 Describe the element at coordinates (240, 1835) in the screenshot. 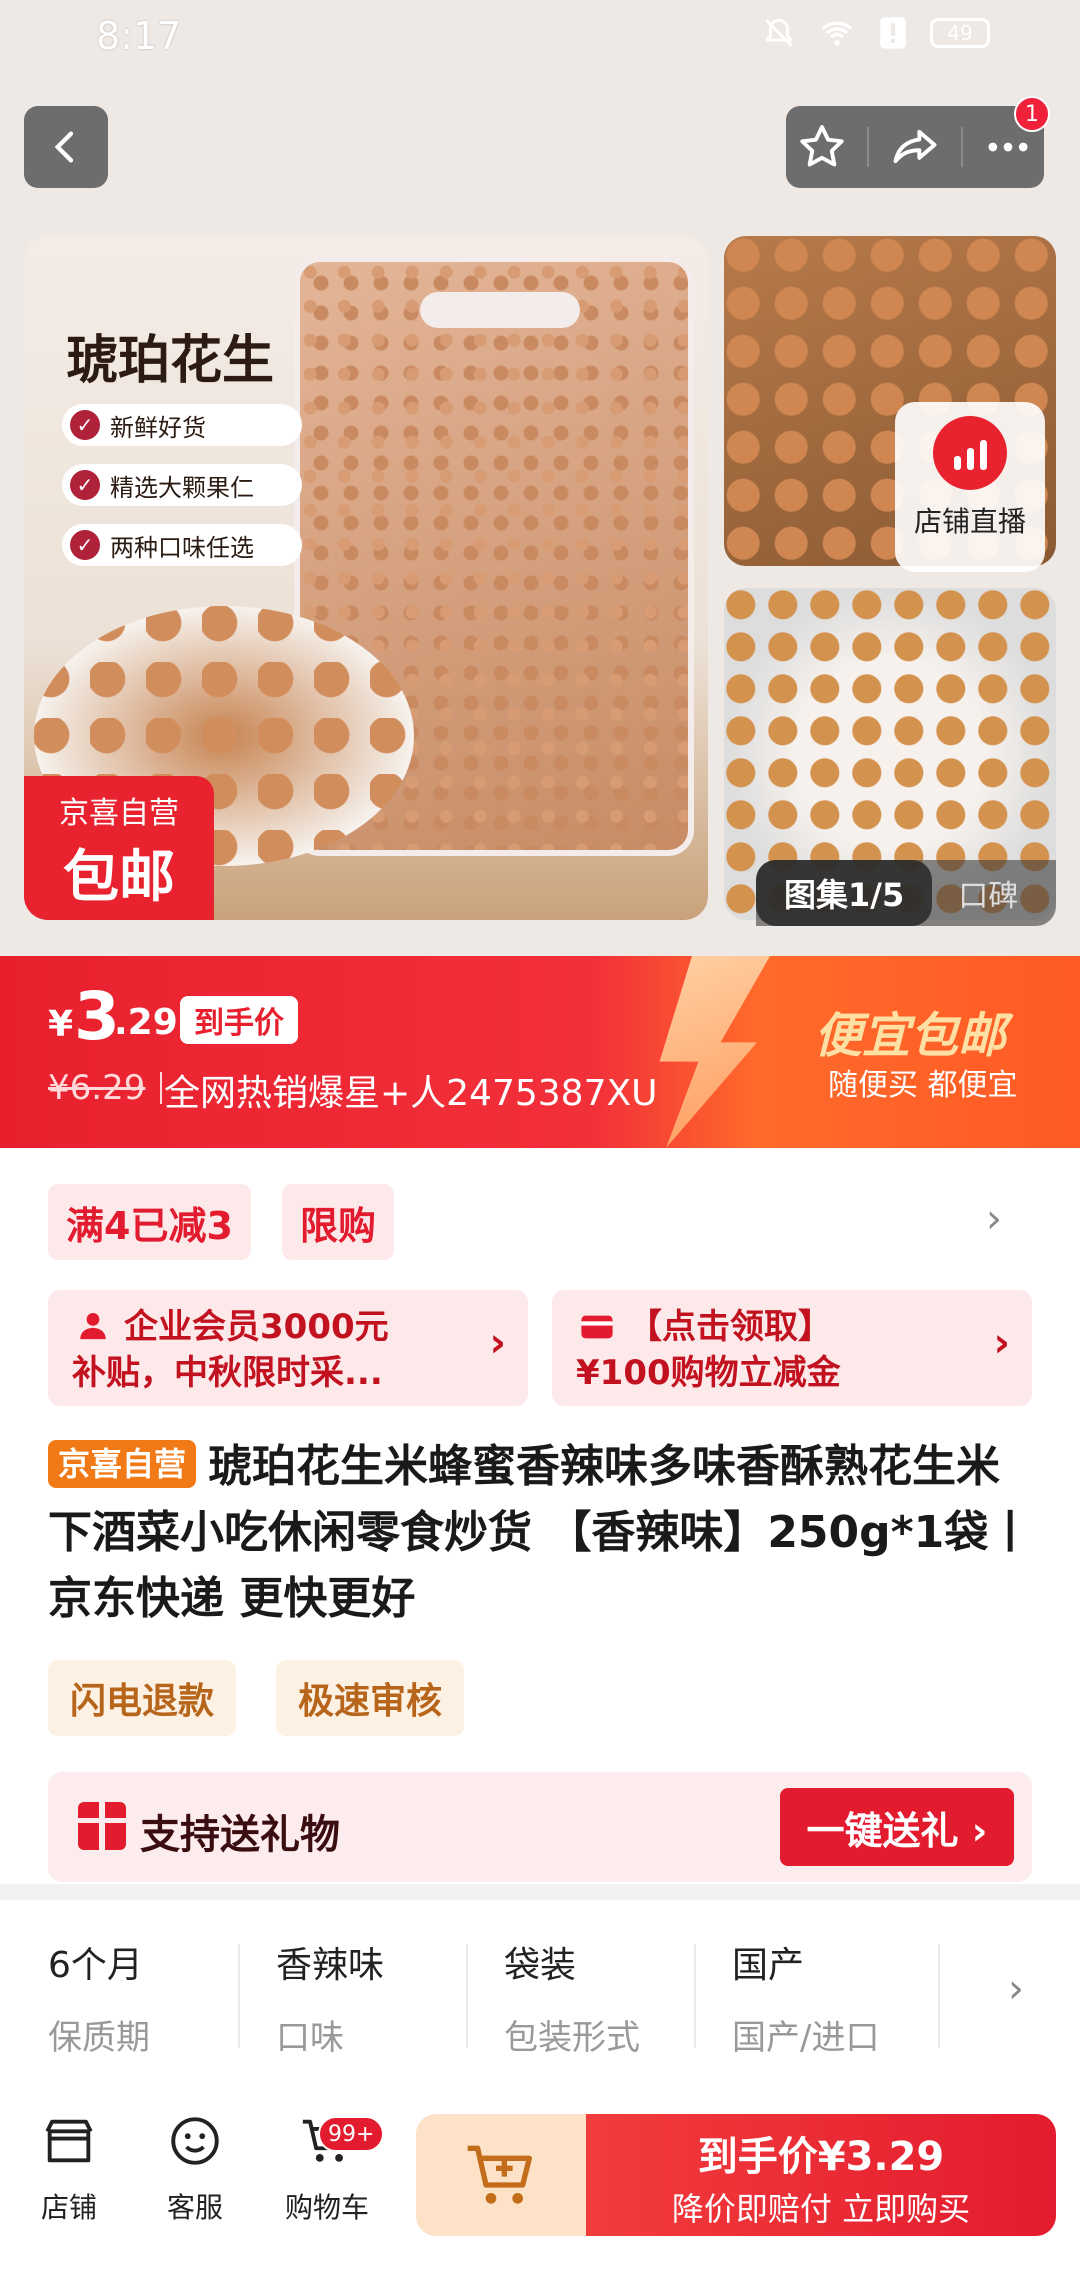

I see `gift-support-text: 支持送礼物` at that location.